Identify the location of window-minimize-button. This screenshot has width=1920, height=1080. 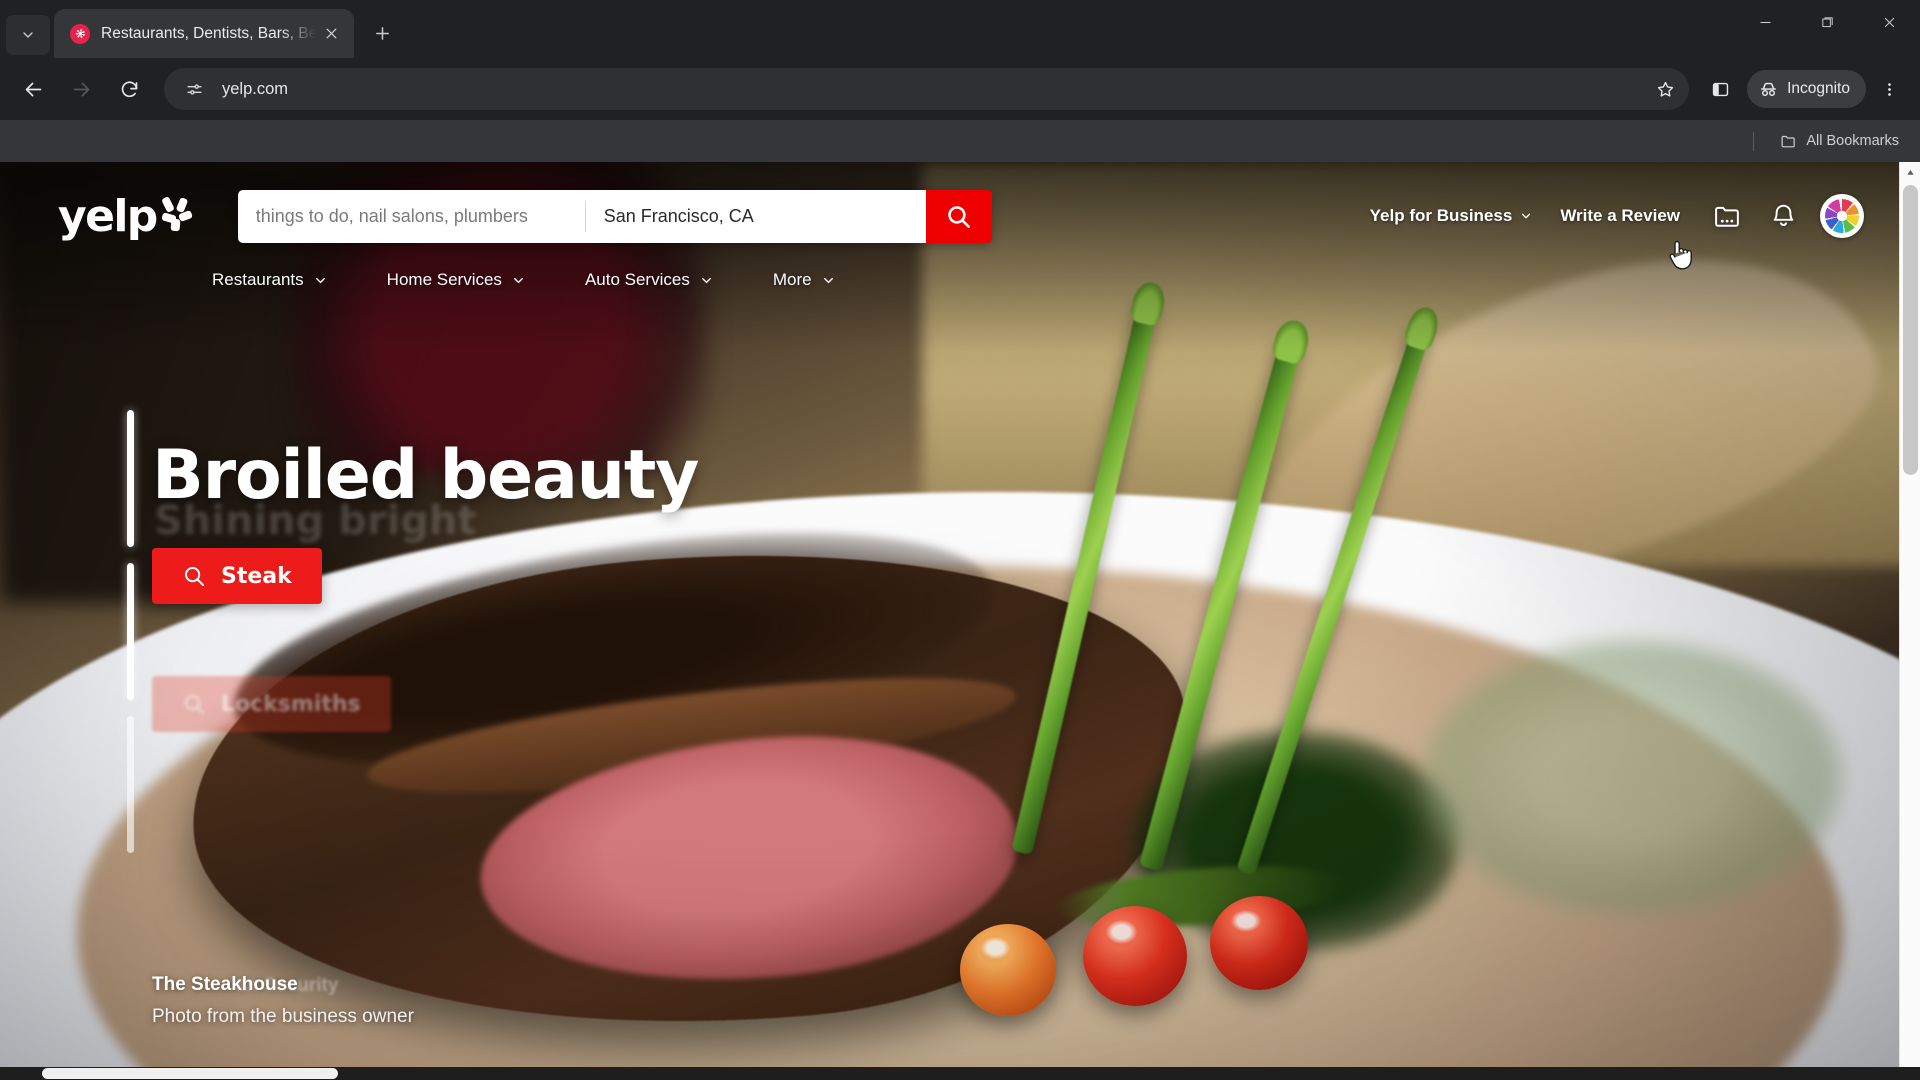
(1765, 22).